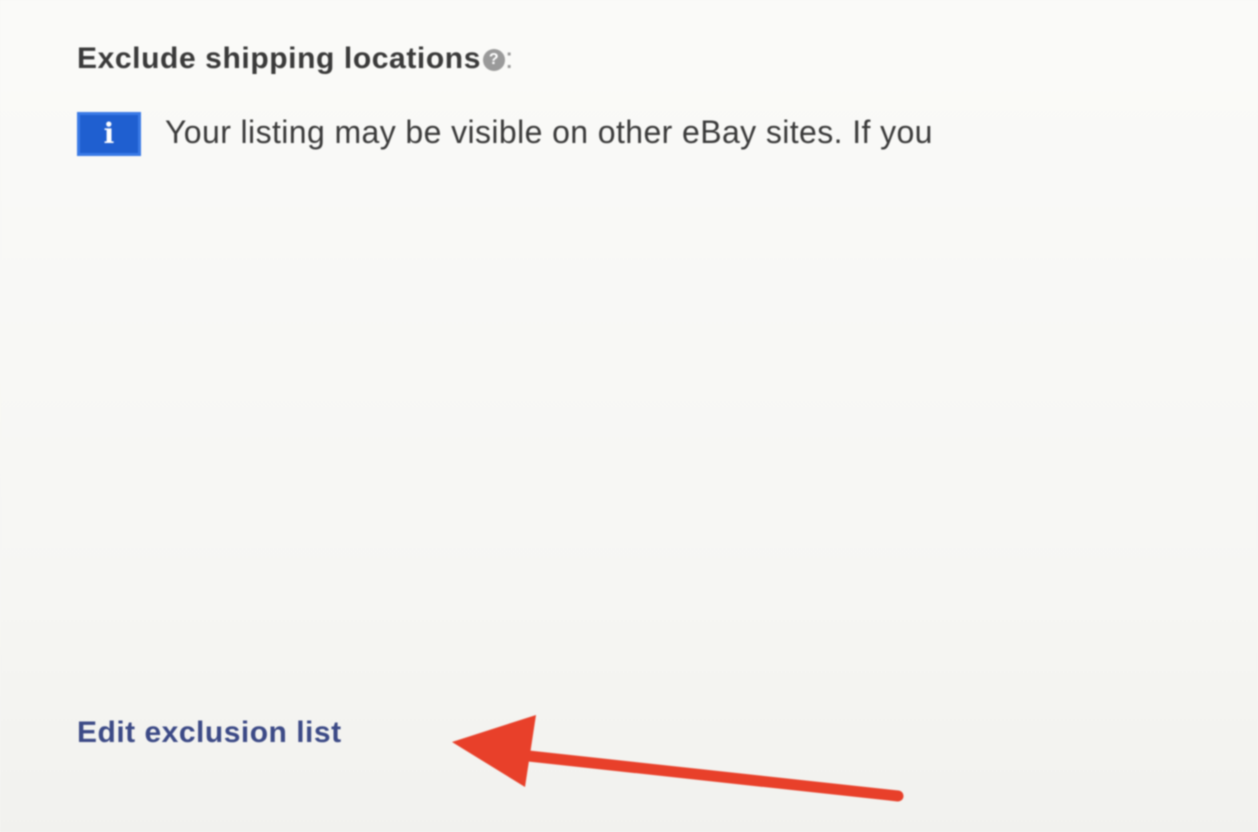 The image size is (1258, 832). I want to click on arrow-shaft, so click(704, 775).